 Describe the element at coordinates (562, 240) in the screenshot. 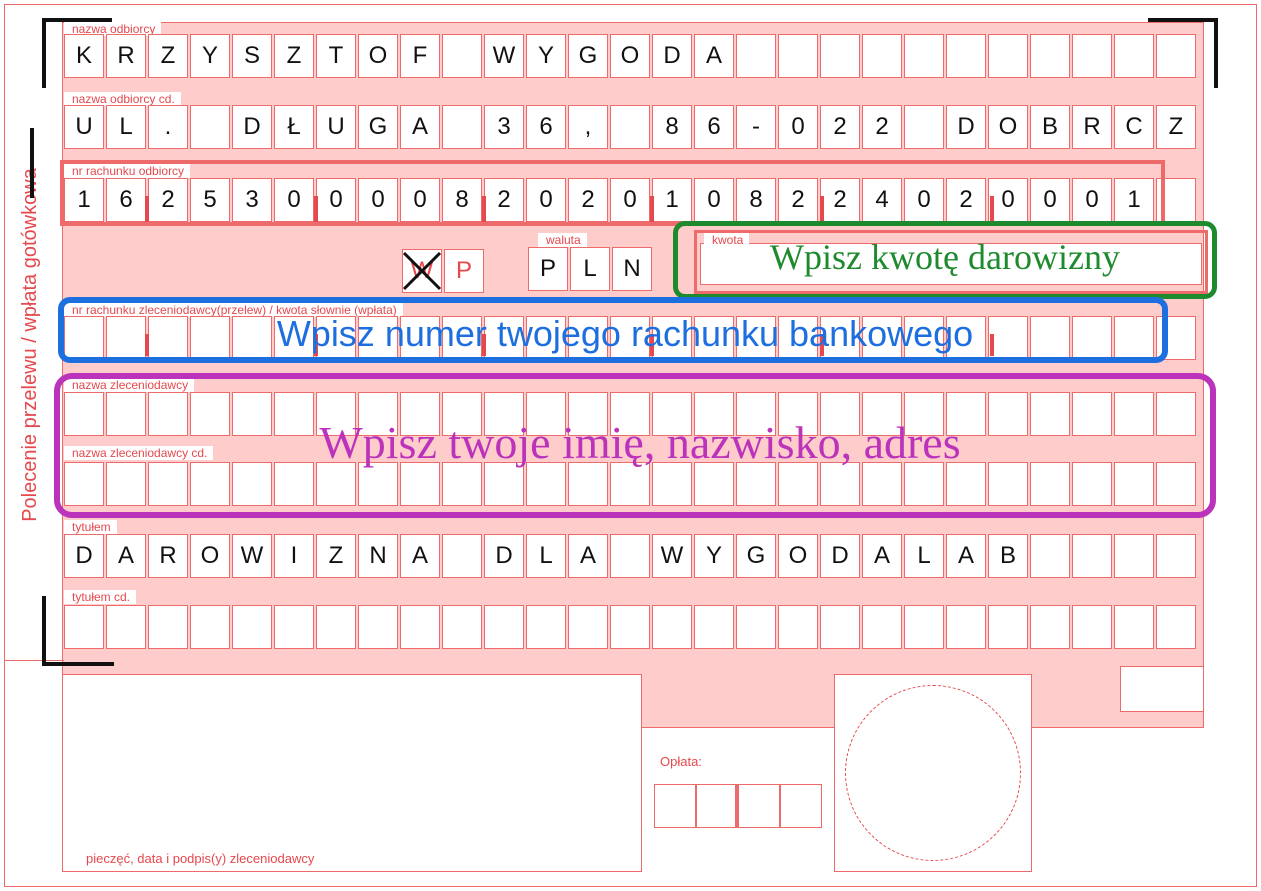

I see `label-waluta: waluta` at that location.